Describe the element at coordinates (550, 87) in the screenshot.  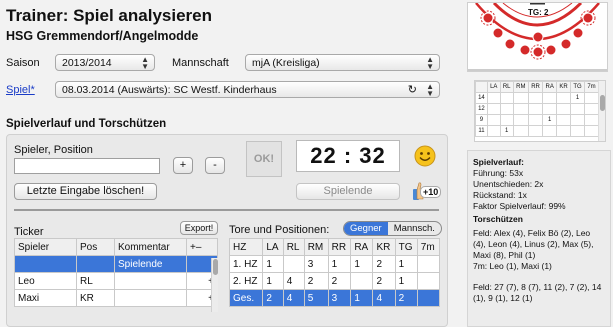
I see `mini-col: RA` at that location.